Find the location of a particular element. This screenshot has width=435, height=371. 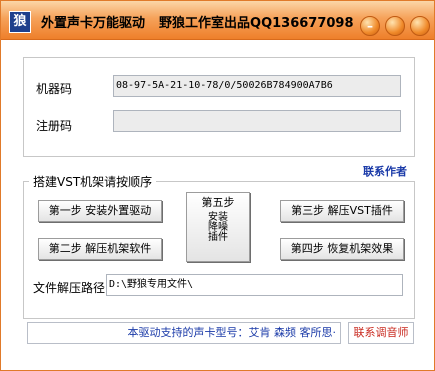

contact-tuner-button: 联系调音师 is located at coordinates (381, 333).